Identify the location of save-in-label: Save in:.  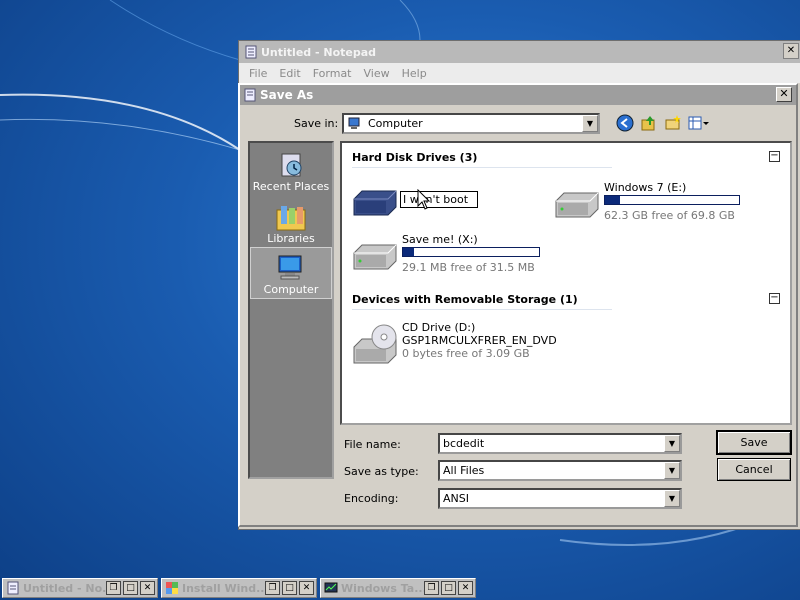
(316, 123).